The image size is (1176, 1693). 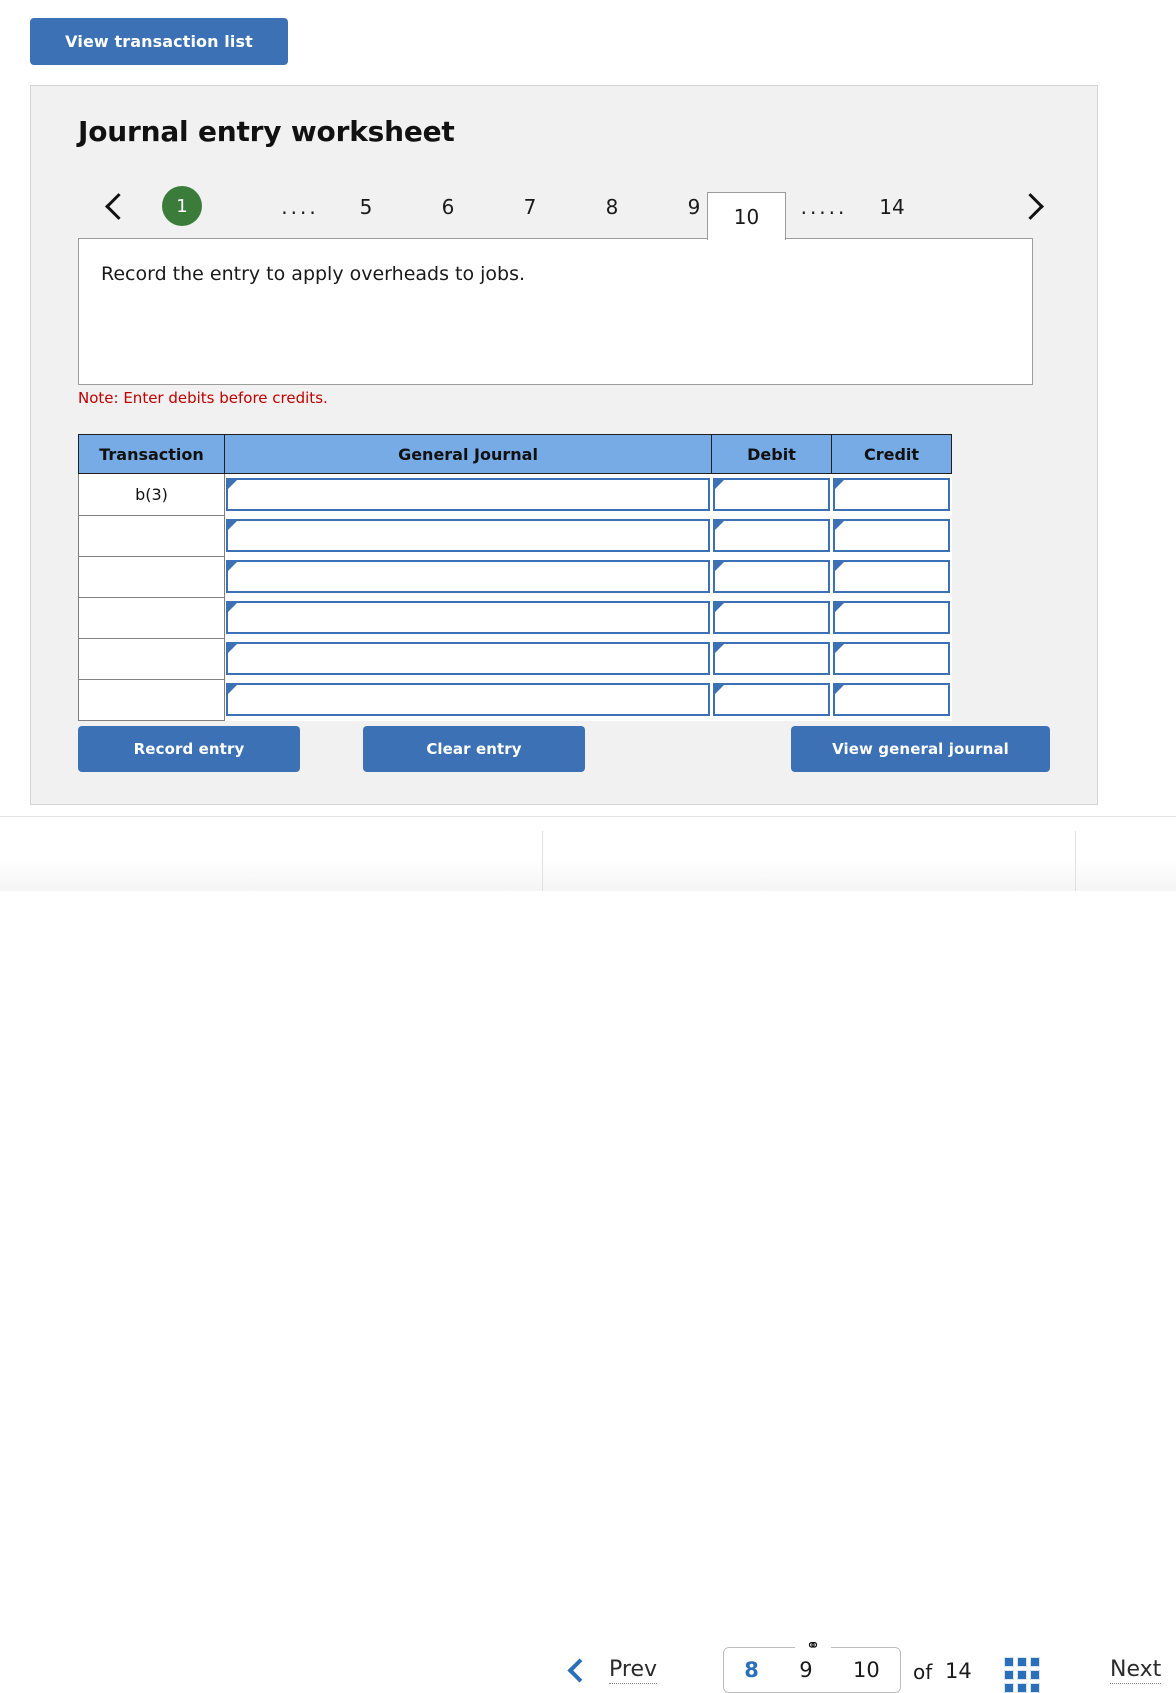 I want to click on worksheet-tab-label: 5, so click(x=366, y=206).